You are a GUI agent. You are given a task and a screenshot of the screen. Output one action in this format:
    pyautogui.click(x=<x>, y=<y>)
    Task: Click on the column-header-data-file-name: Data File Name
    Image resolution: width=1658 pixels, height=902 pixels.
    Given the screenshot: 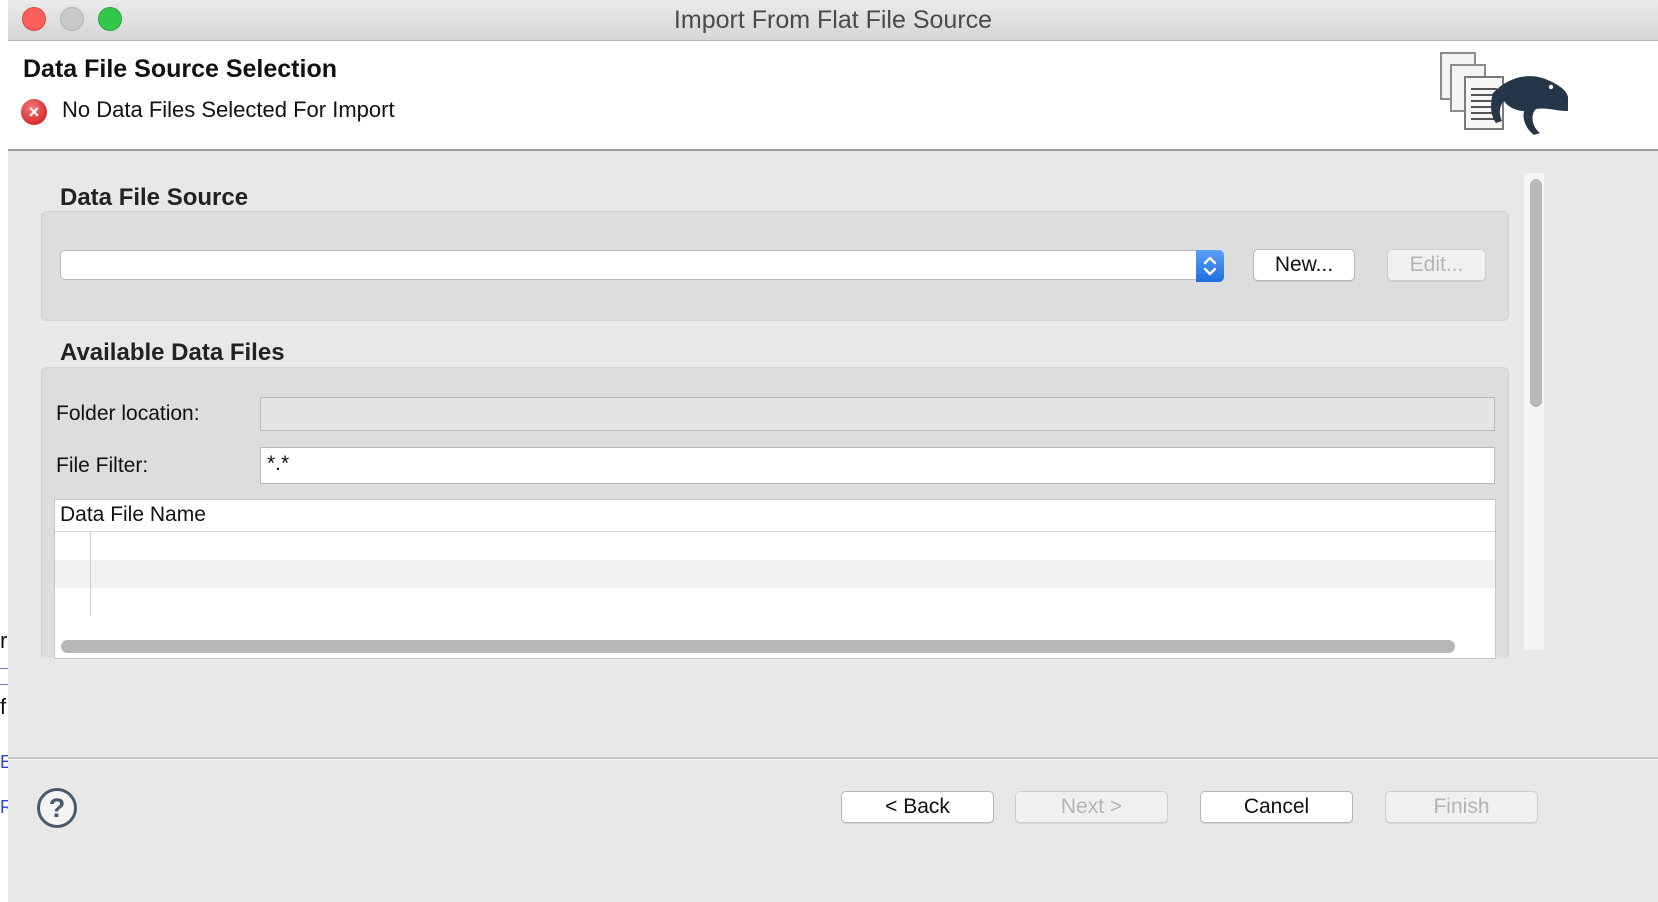 What is the action you would take?
    pyautogui.click(x=775, y=516)
    